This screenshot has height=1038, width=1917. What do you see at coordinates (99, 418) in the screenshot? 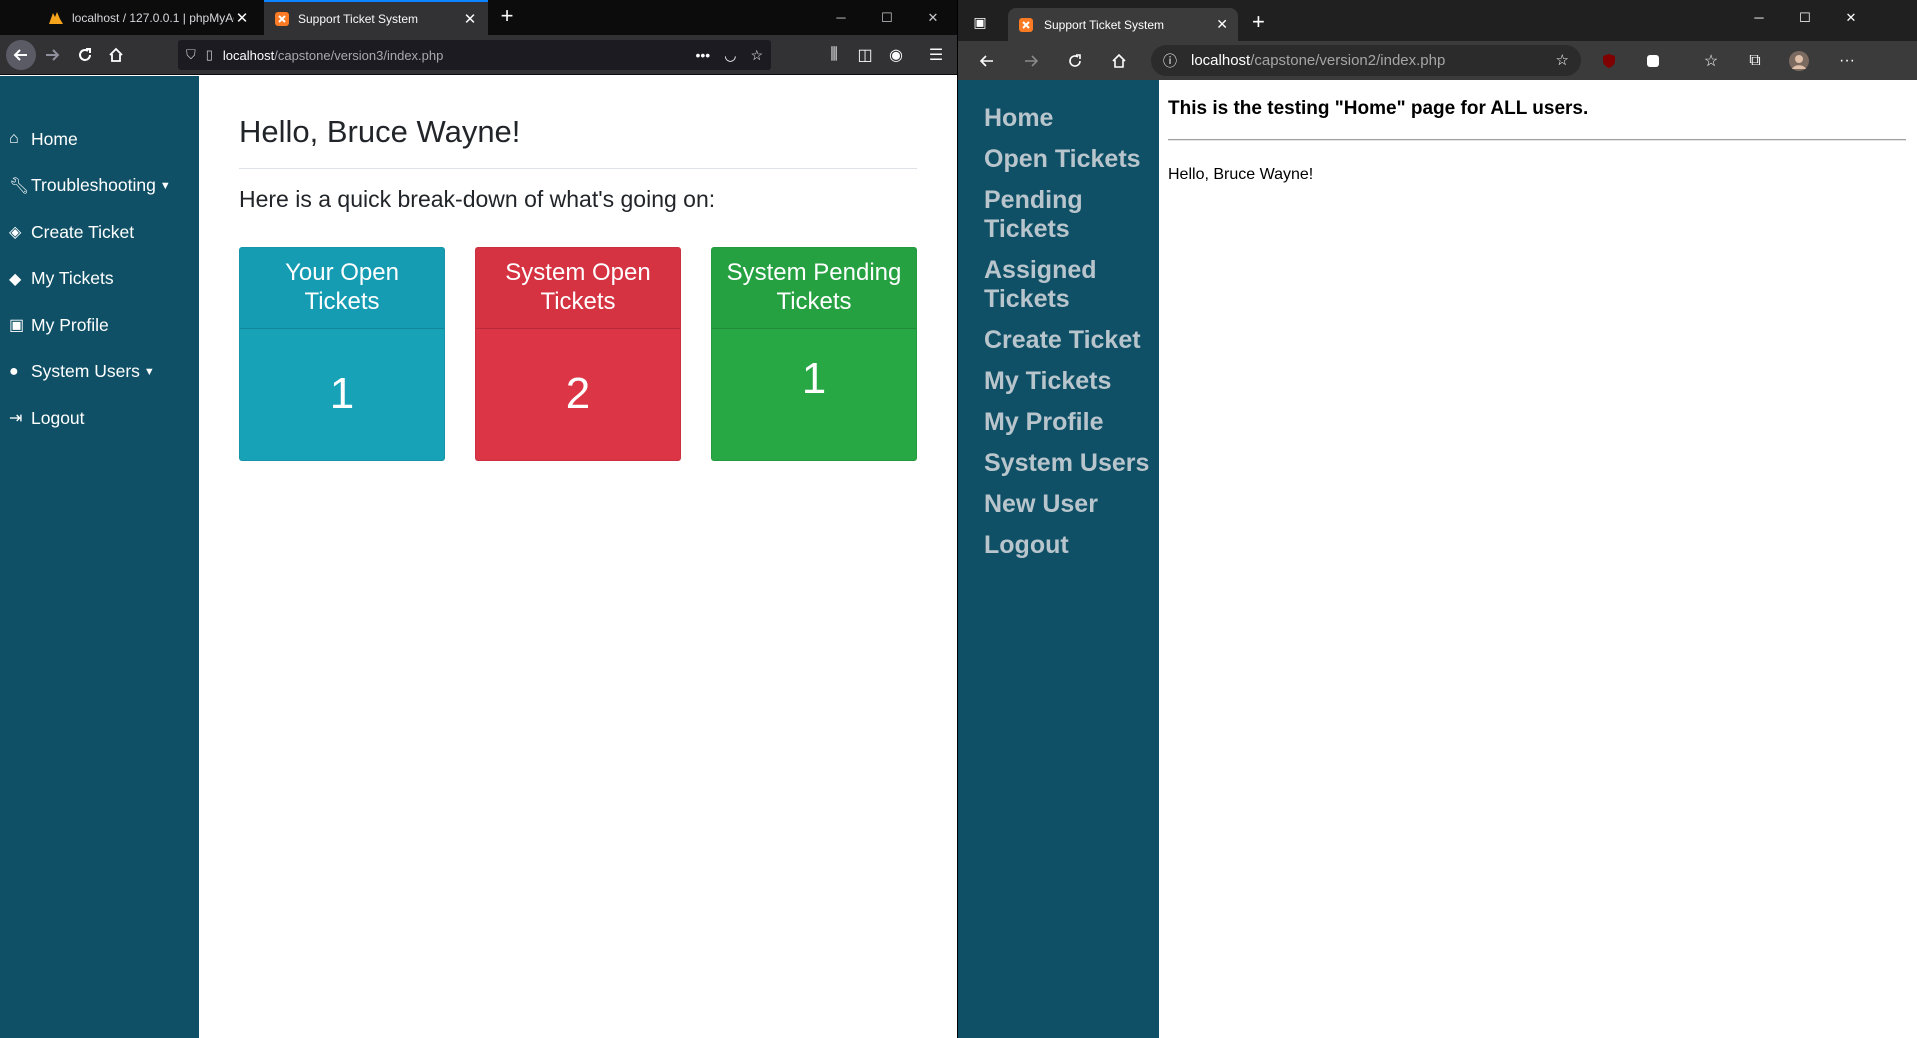
I see `sidebar-item-logout: ⇥ Logout` at bounding box center [99, 418].